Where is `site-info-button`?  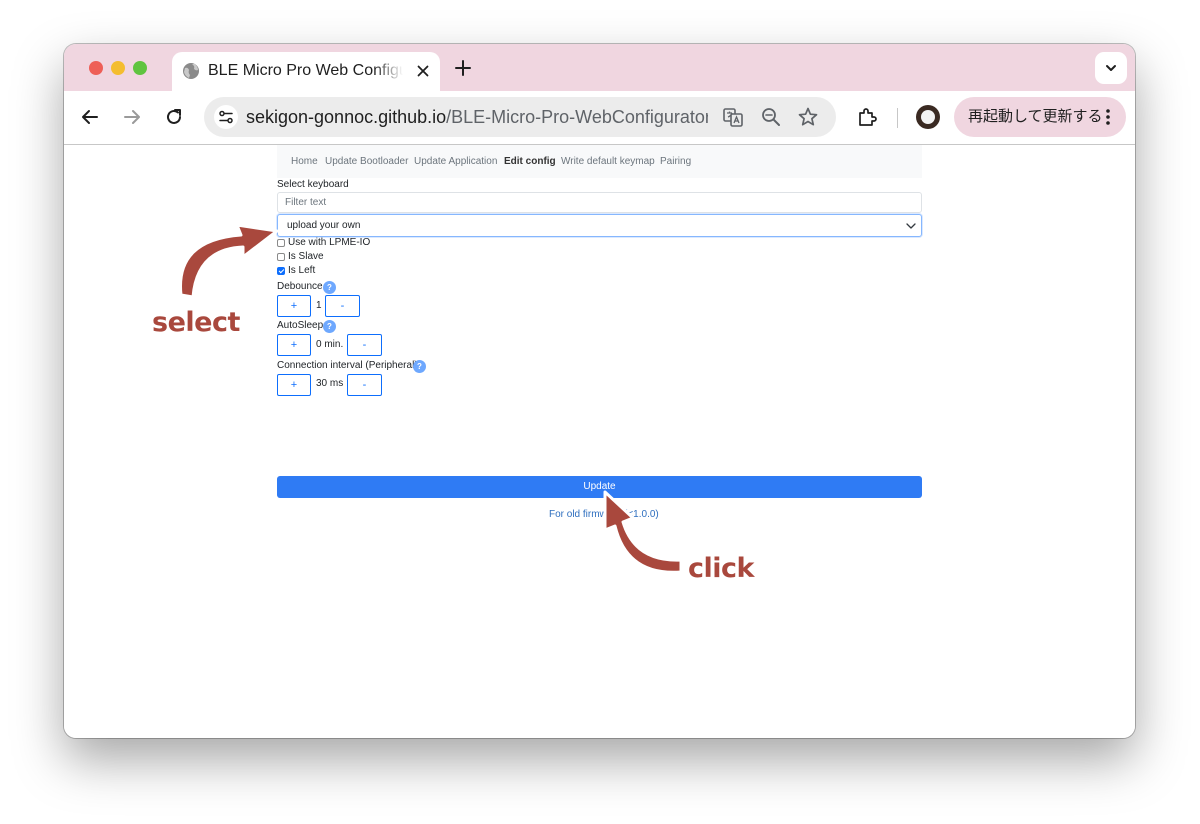
site-info-button is located at coordinates (226, 117).